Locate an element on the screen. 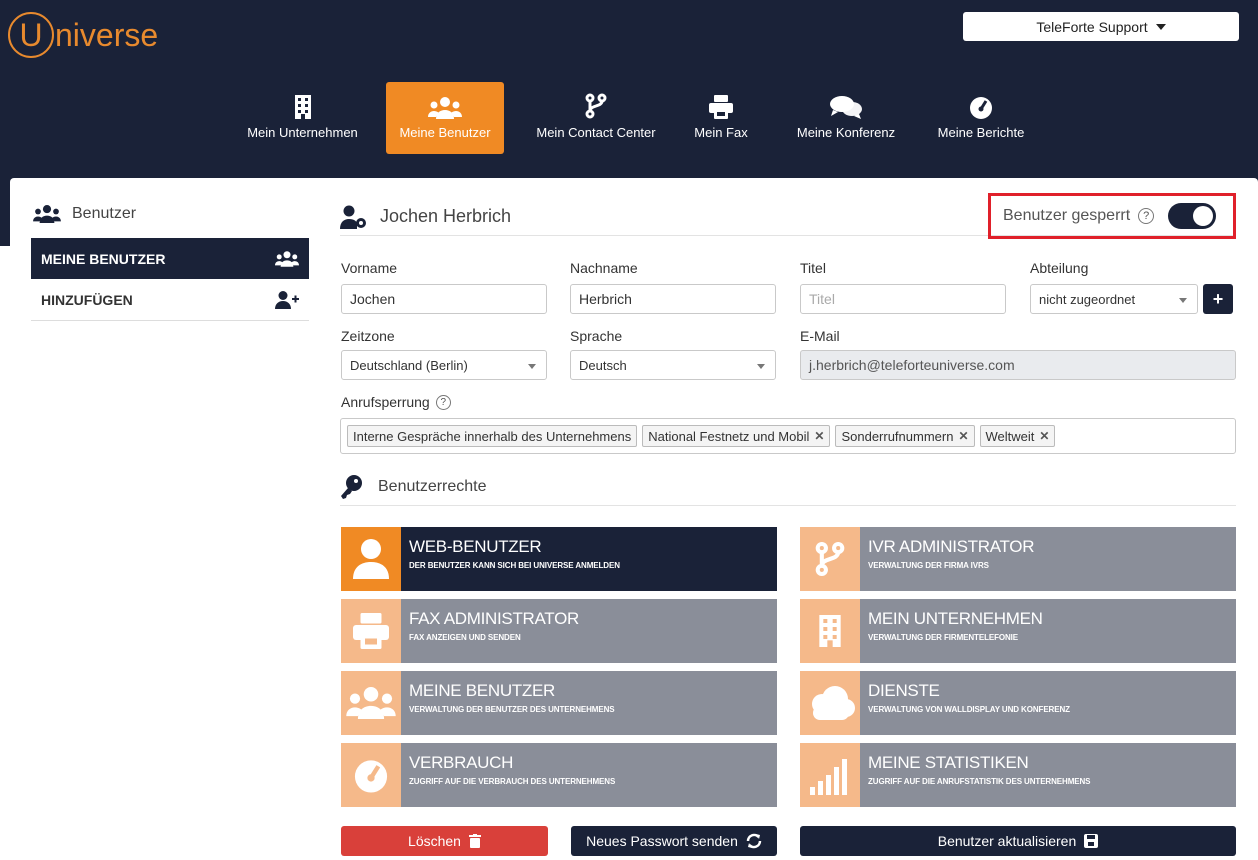 This screenshot has height=860, width=1258. zeitzone-select: Deutschland (Berlin) is located at coordinates (444, 365).